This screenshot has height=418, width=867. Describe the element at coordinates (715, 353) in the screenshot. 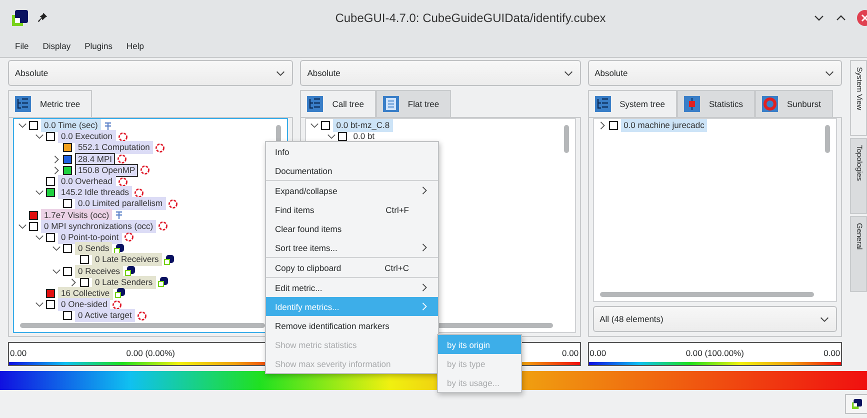

I see `value-current: 0.00 (100.00%)` at that location.